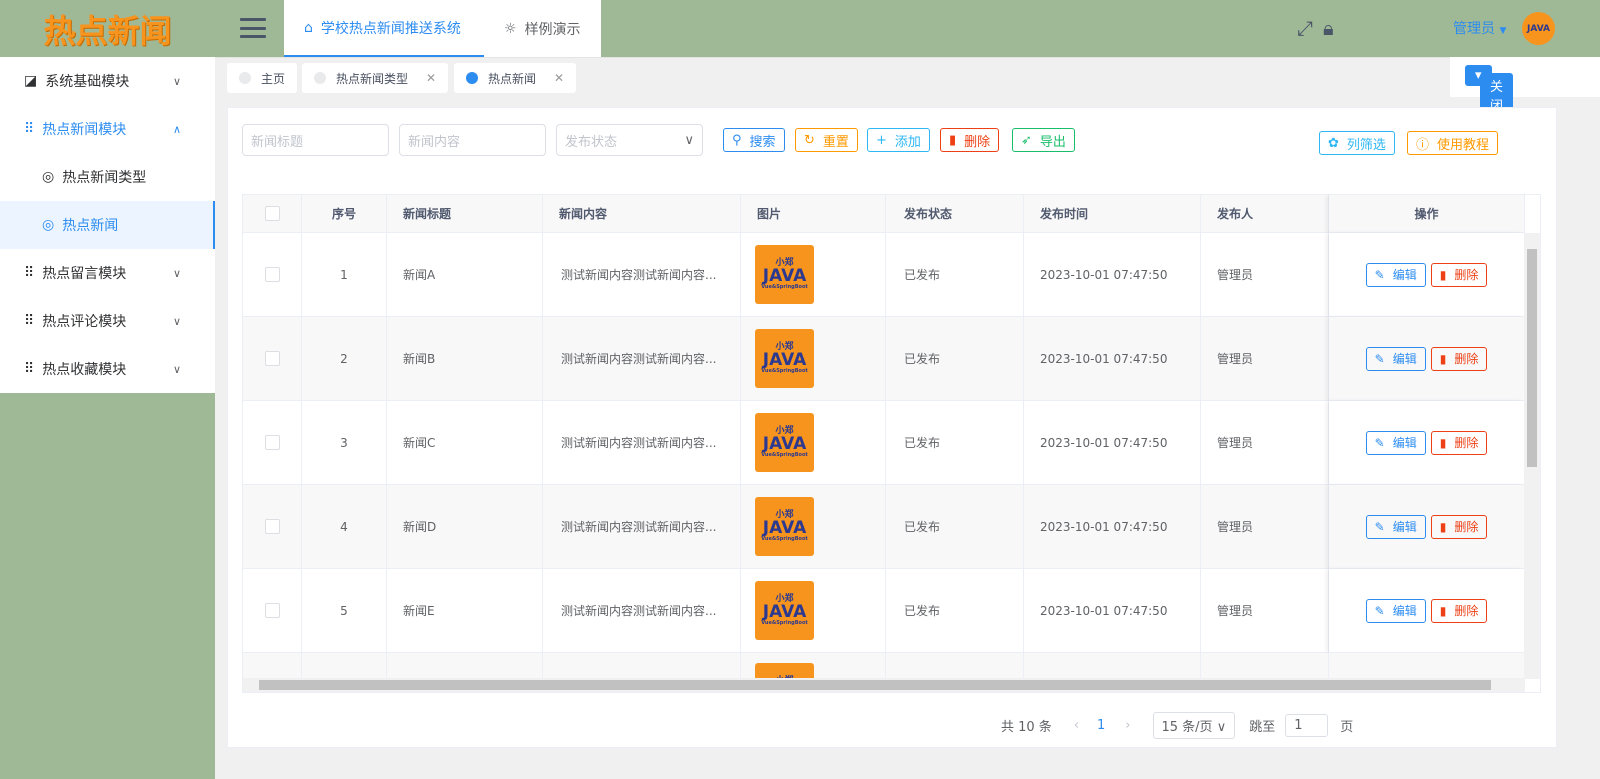 The image size is (1600, 779). What do you see at coordinates (1347, 727) in the screenshot?
I see `page-suffix: 页` at bounding box center [1347, 727].